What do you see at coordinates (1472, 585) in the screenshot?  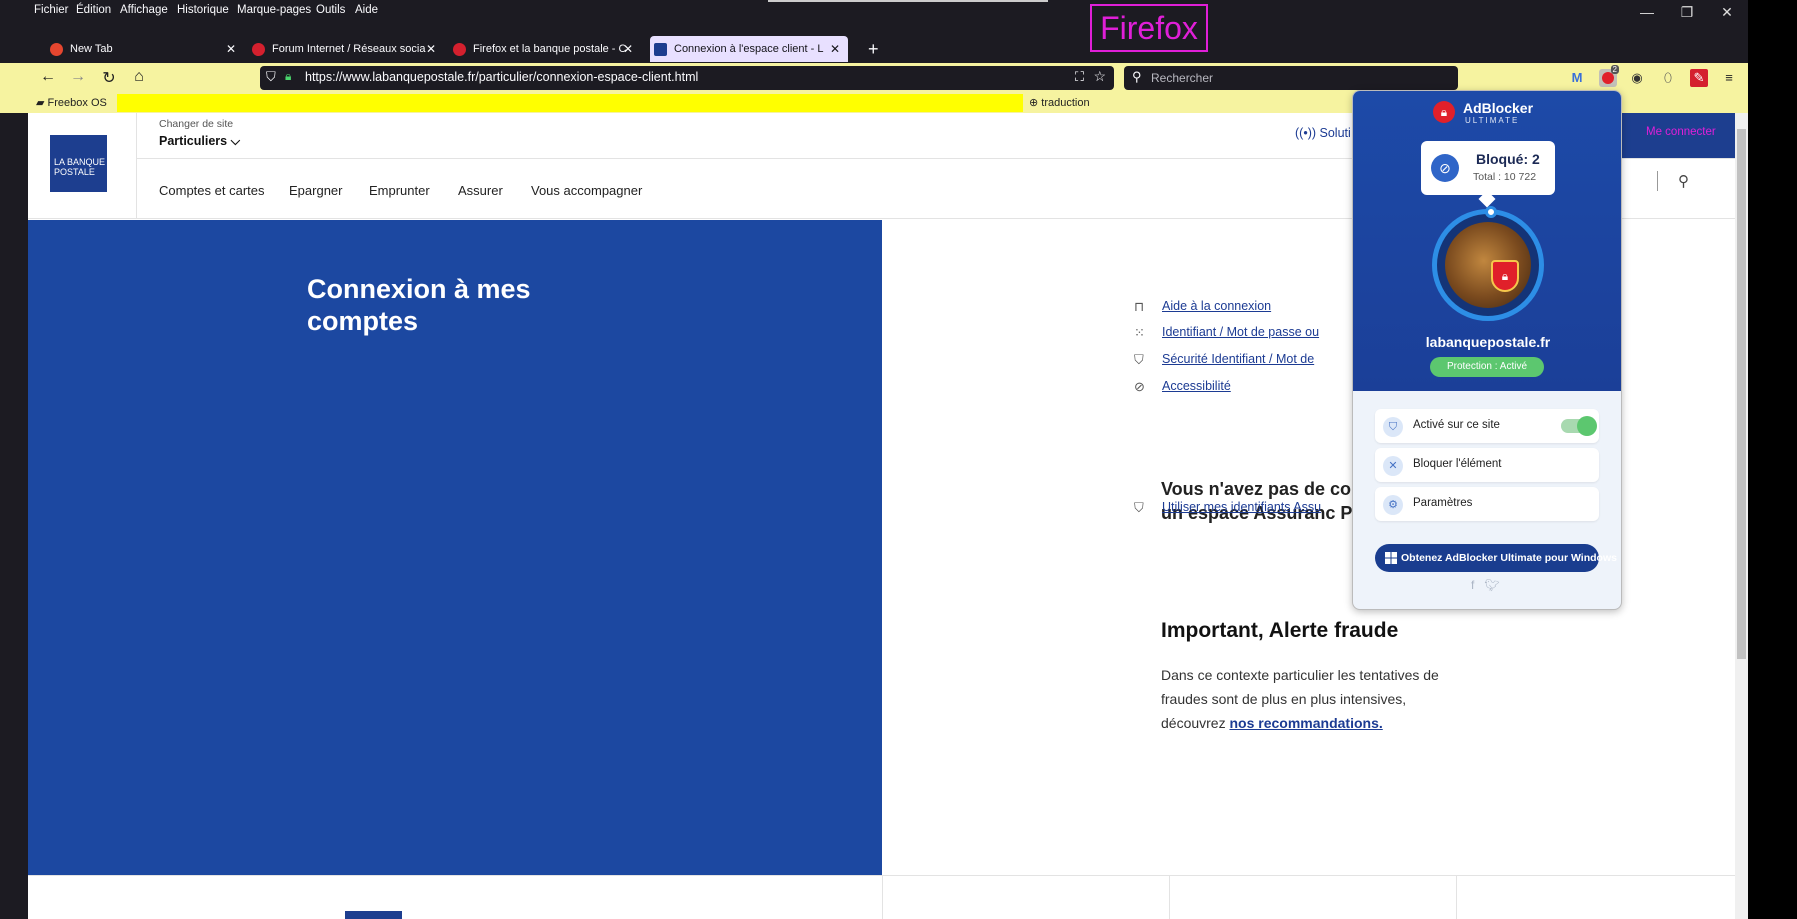 I see `facebook-icon: f` at bounding box center [1472, 585].